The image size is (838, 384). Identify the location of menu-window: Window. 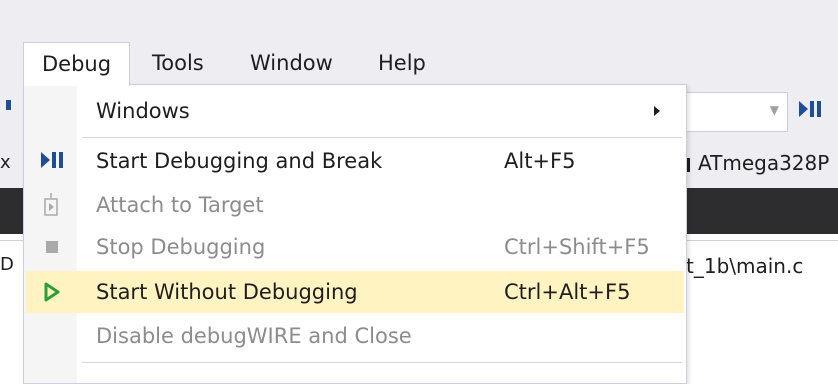
(291, 63).